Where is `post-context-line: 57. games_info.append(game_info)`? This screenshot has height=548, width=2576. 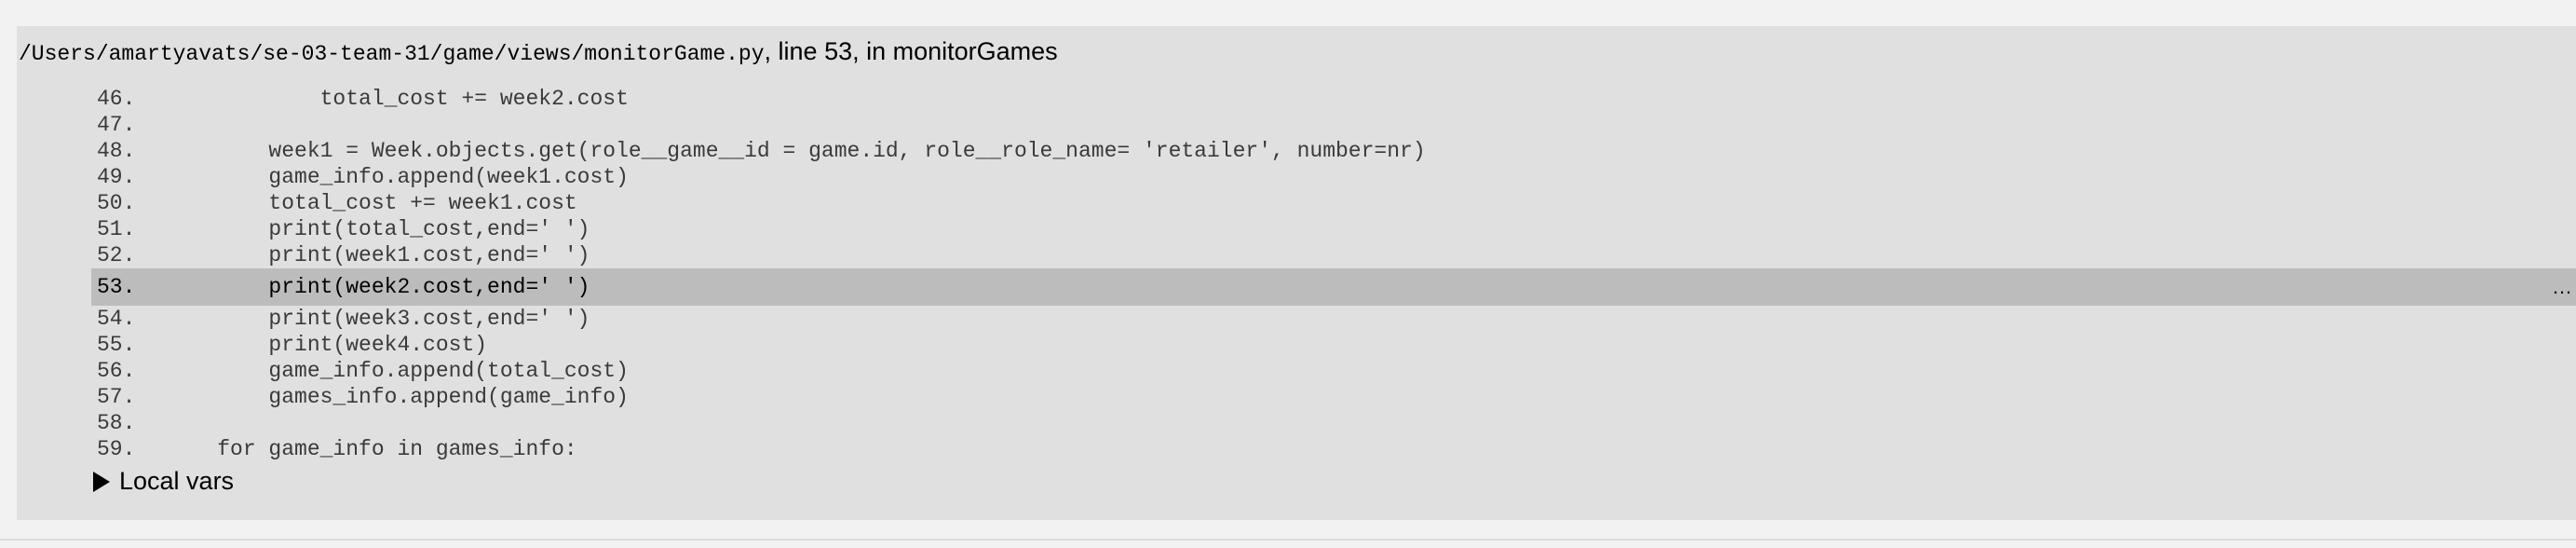
post-context-line: 57. games_info.append(game_info) is located at coordinates (1296, 397).